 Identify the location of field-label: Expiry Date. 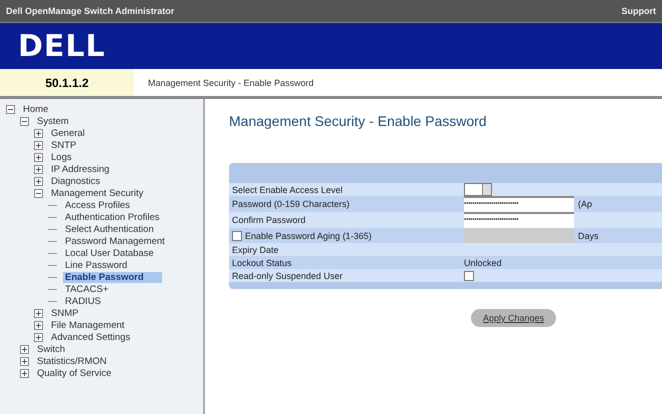
(255, 249).